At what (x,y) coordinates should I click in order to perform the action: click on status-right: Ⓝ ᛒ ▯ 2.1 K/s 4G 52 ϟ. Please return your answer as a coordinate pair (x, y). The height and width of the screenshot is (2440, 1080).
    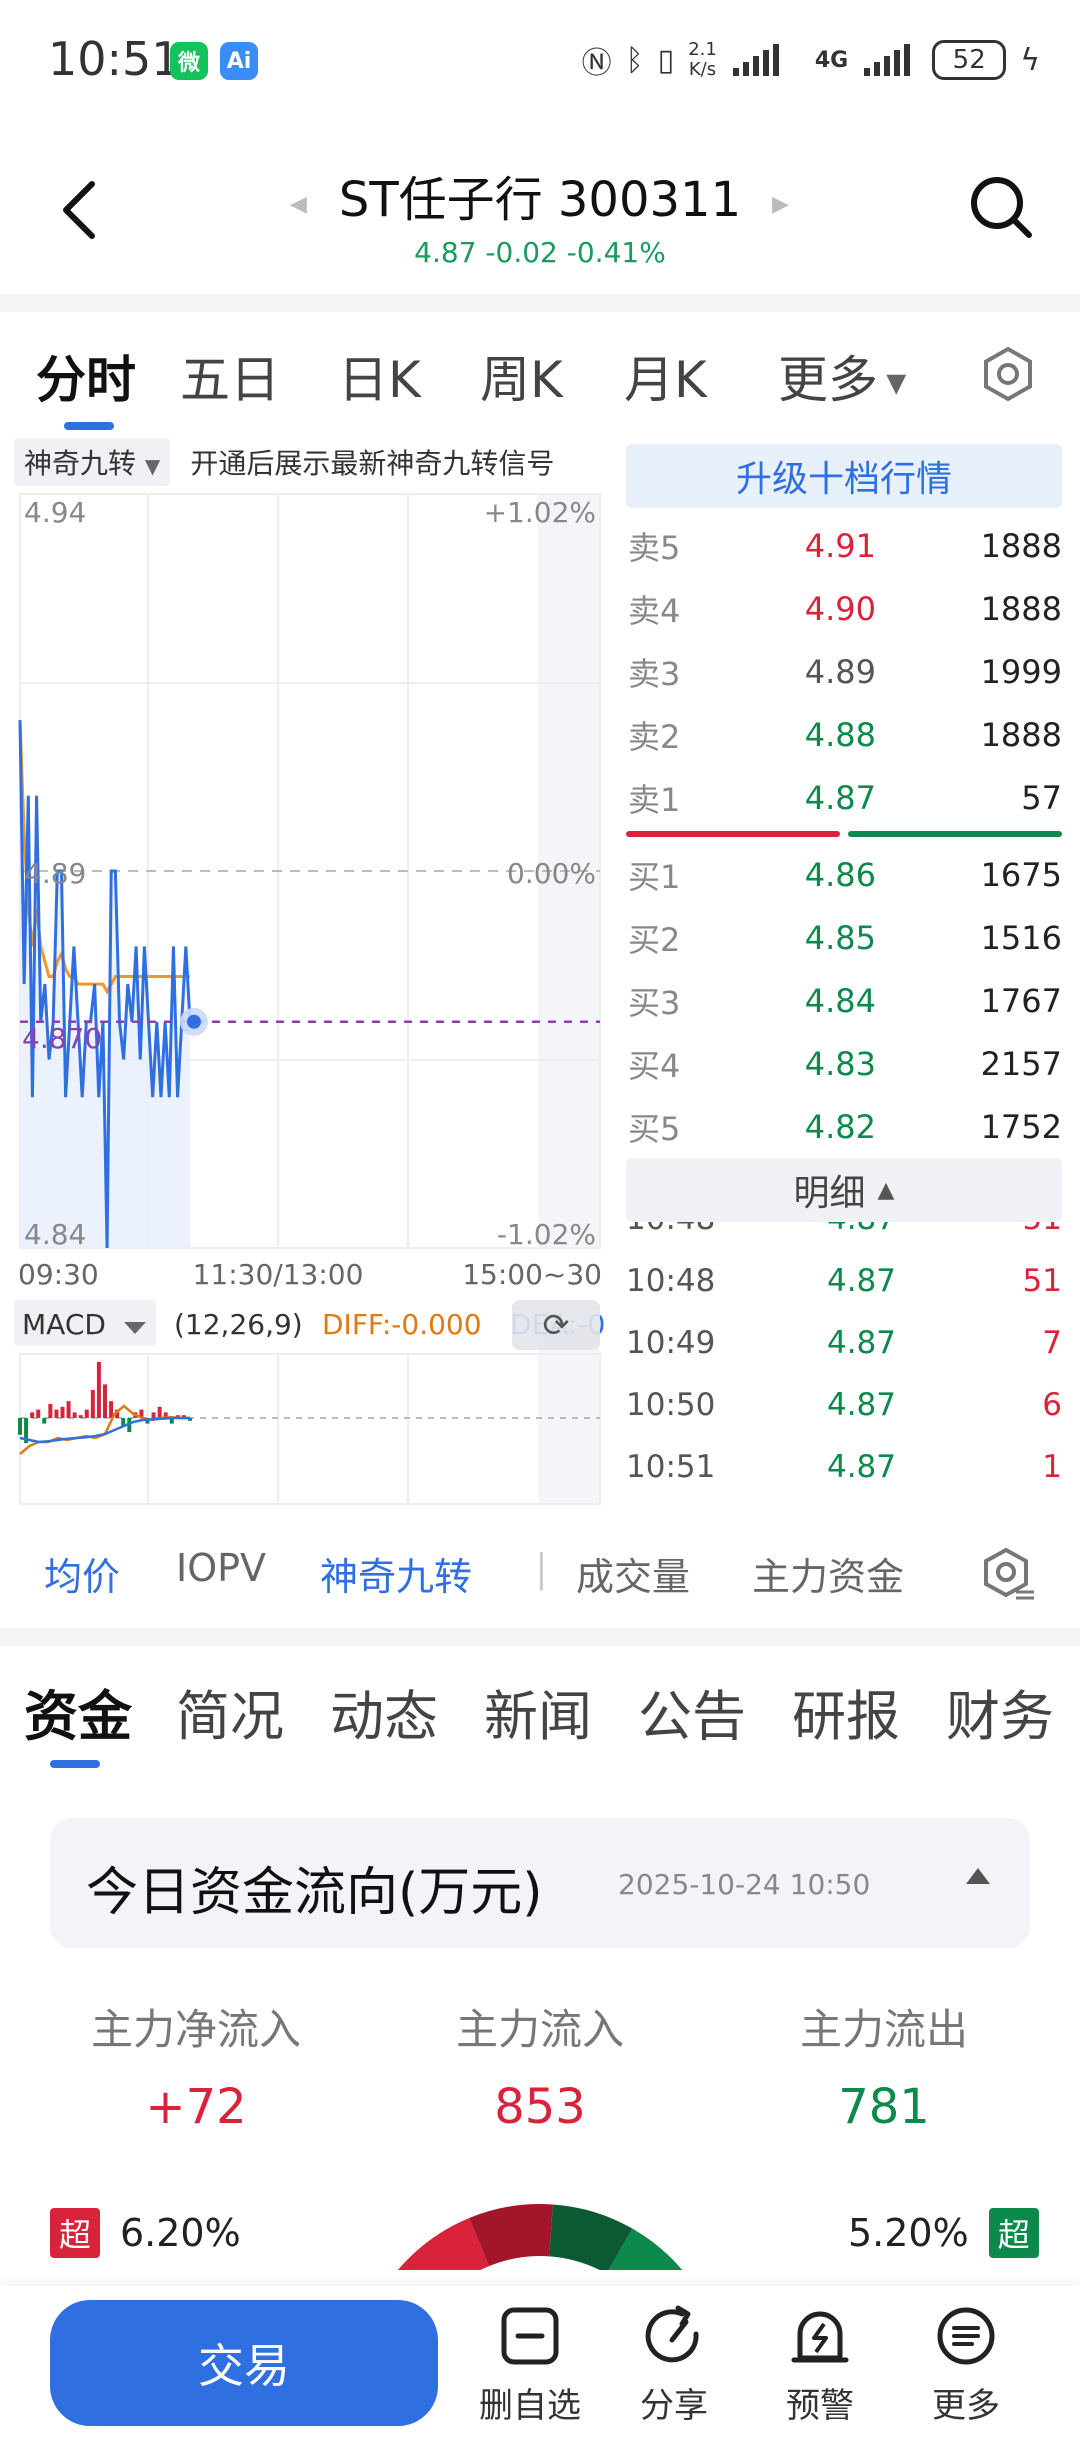
    Looking at the image, I should click on (811, 60).